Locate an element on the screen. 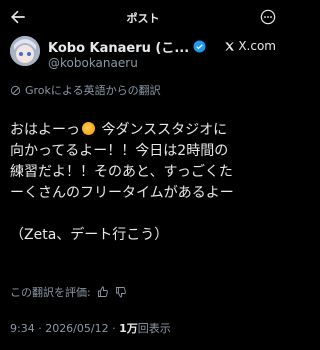 The height and width of the screenshot is (350, 320). post-metadata: 9:34 · 2026/05/12 · 1万回表示 is located at coordinates (90, 328).